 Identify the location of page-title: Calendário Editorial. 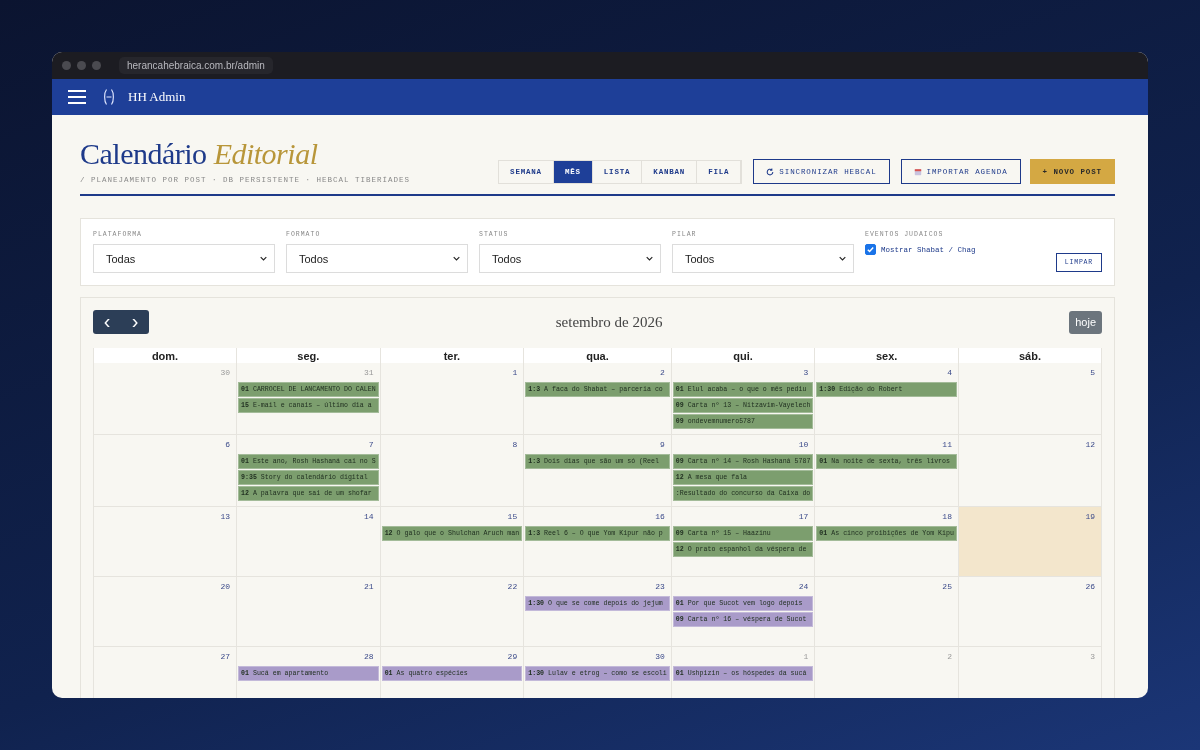
(199, 153).